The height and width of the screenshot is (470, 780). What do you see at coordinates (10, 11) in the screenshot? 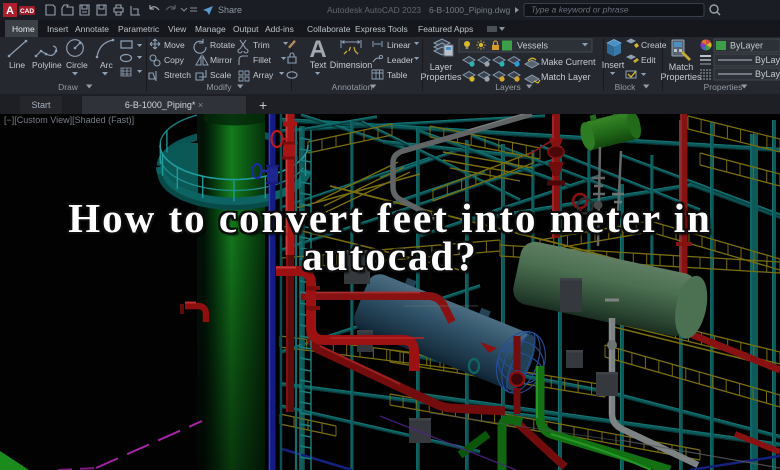
I see `svg-text: A` at bounding box center [10, 11].